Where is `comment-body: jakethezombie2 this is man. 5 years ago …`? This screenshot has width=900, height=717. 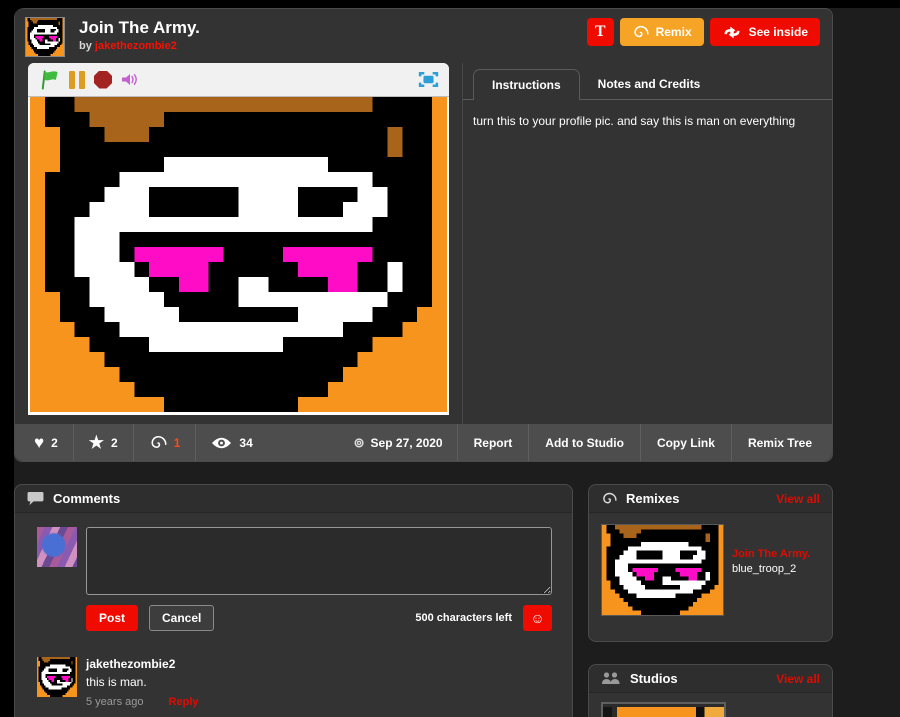 comment-body: jakethezombie2 this is man. 5 years ago … is located at coordinates (142, 682).